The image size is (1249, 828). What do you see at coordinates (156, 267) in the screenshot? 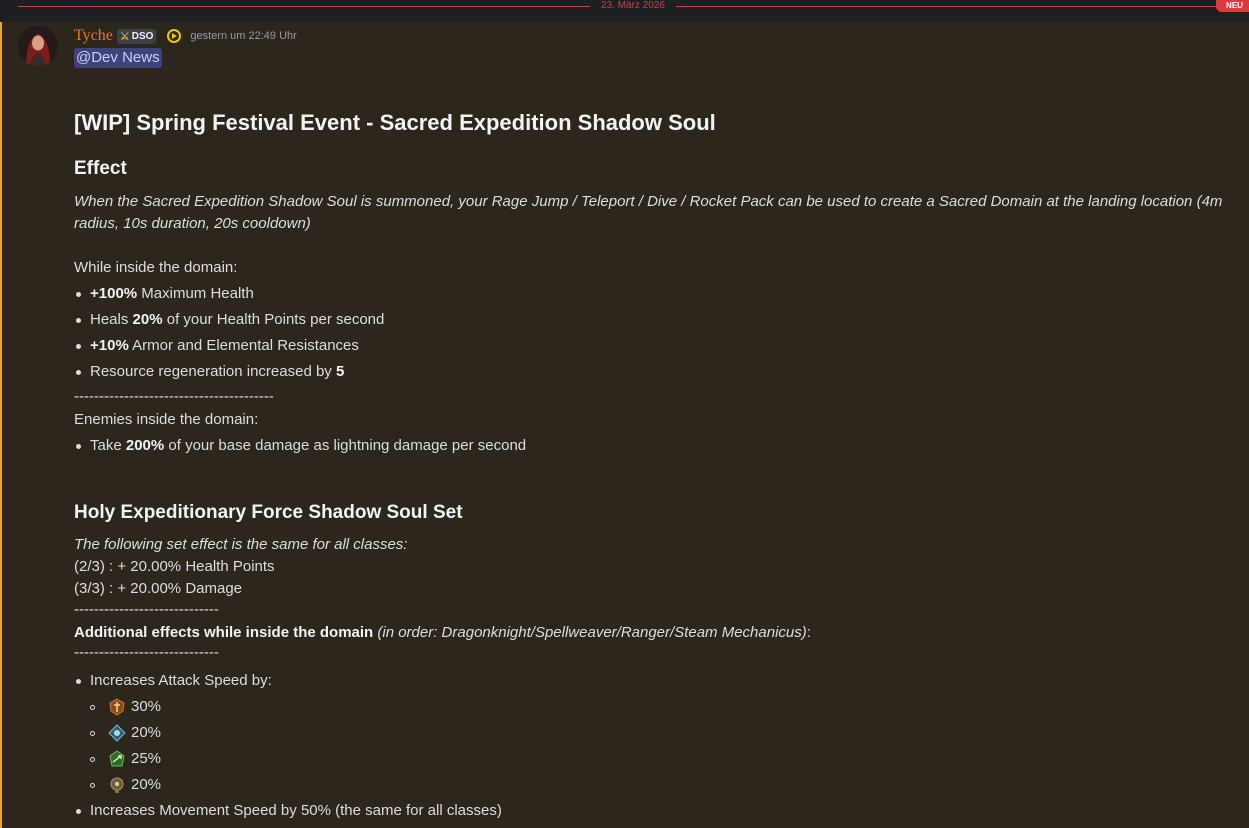
I see `inside-label: While inside the domain:` at bounding box center [156, 267].